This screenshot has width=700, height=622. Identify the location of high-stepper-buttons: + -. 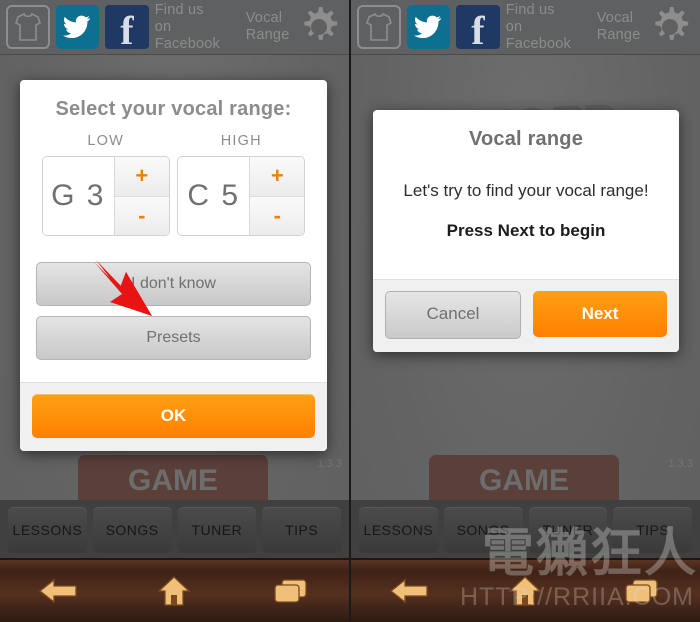
(277, 196).